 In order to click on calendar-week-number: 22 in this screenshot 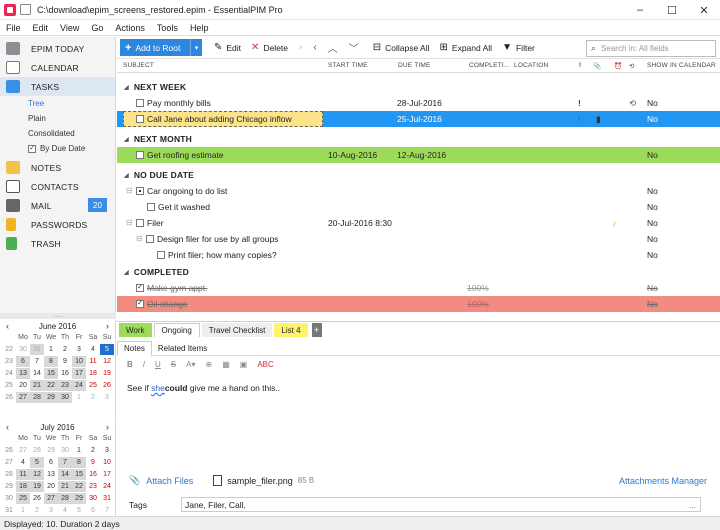, I will do `click(9, 349)`.